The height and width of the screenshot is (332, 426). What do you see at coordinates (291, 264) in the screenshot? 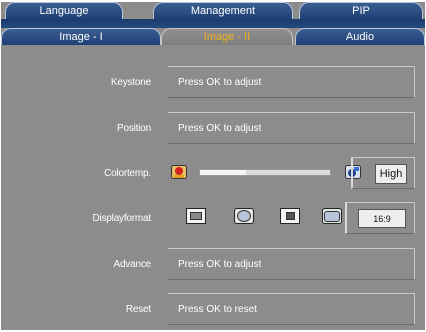
I see `advance-field: Press OK to adjust` at bounding box center [291, 264].